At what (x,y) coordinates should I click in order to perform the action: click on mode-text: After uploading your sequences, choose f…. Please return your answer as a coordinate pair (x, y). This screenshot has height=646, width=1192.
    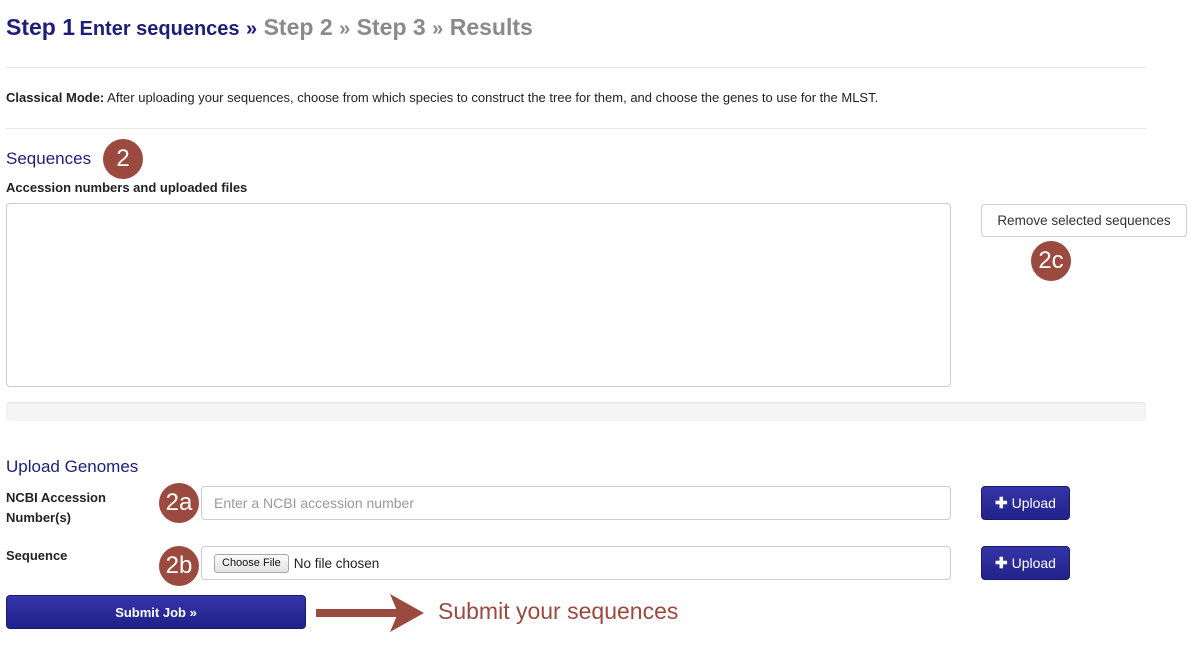
    Looking at the image, I should click on (491, 97).